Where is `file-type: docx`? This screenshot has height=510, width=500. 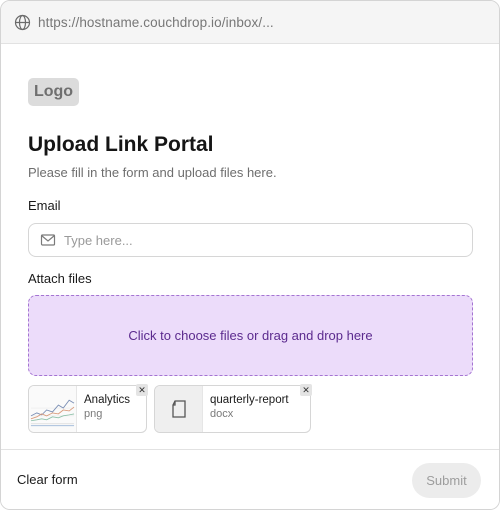 file-type: docx is located at coordinates (222, 414).